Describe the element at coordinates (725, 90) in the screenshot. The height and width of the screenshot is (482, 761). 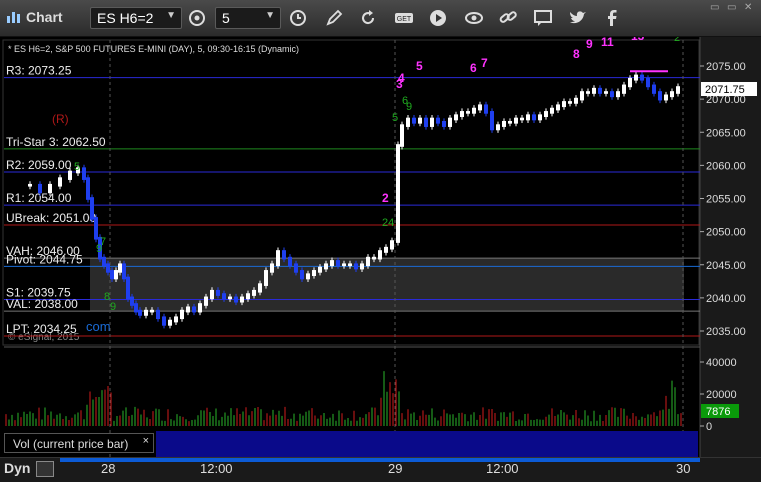
I see `last-price-value: 2071.75` at that location.